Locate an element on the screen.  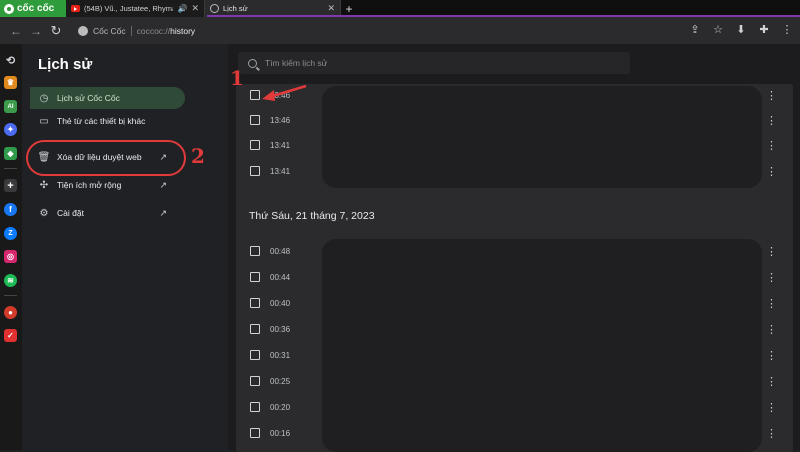
coccoc-map-icon: ● is located at coordinates (10, 312).